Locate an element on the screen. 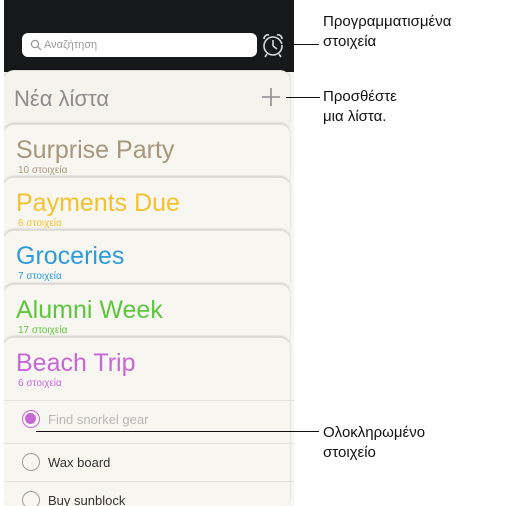 The width and height of the screenshot is (513, 506). callout-completed: Ολοκληρωμένο στοιχείο is located at coordinates (374, 443).